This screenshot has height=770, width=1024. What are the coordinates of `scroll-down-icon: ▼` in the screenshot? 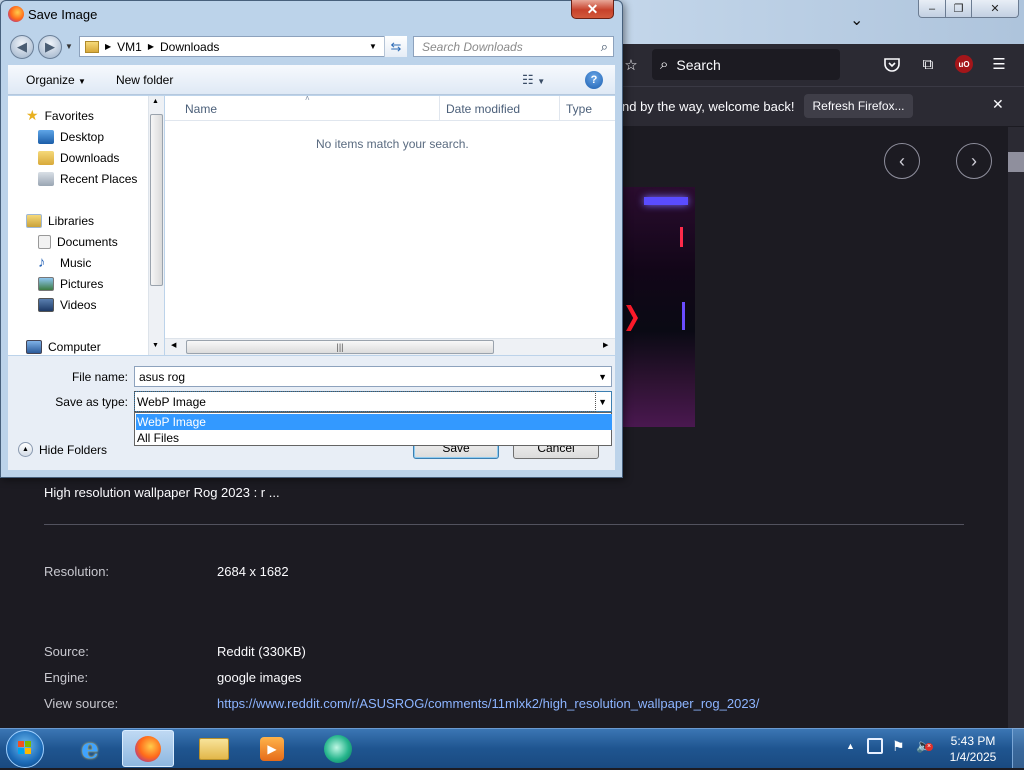 It's located at (155, 345).